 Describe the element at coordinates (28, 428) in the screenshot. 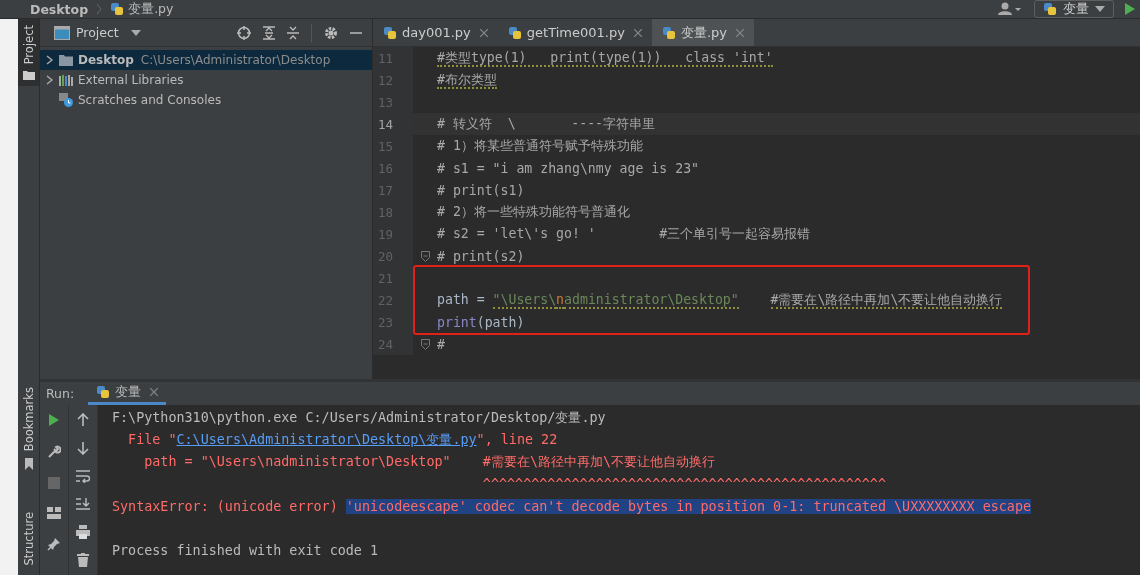

I see `bookmarks-tool-tab: Bookmarks` at that location.